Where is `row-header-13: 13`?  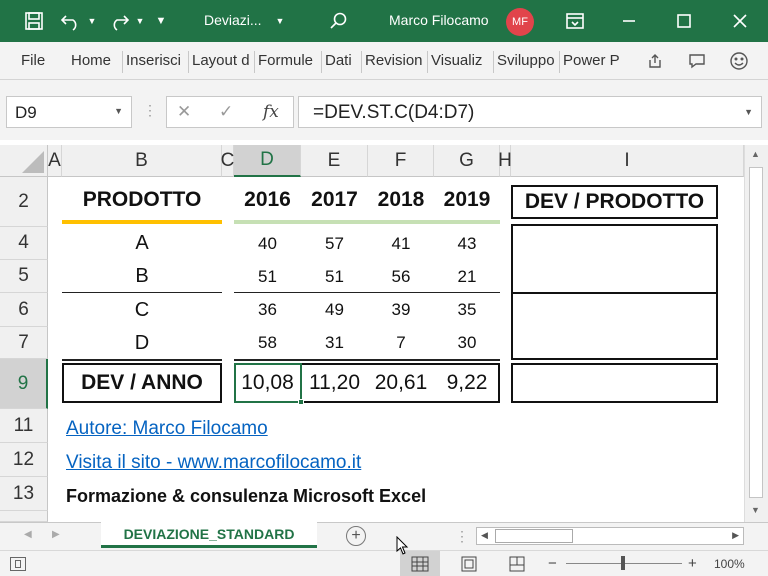
row-header-13: 13 is located at coordinates (24, 494).